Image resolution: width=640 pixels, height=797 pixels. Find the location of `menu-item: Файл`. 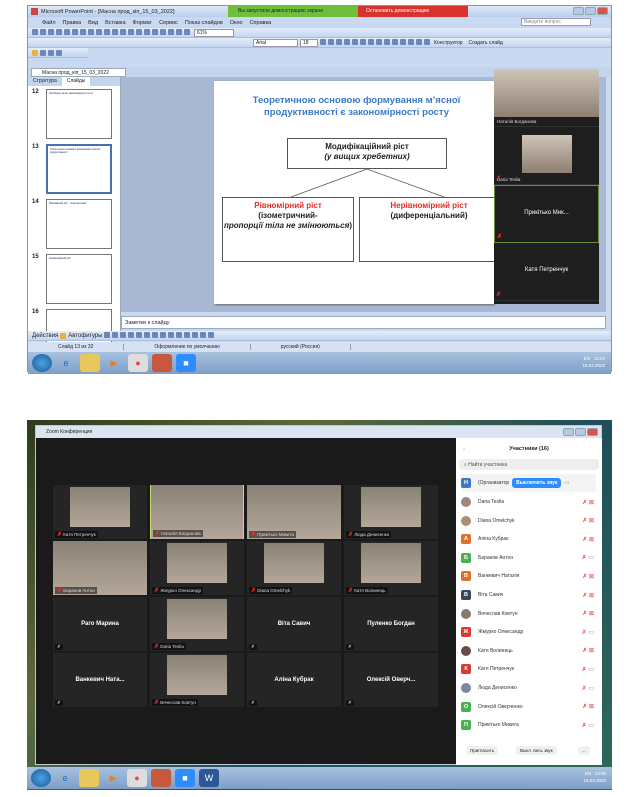

menu-item: Файл is located at coordinates (49, 23).